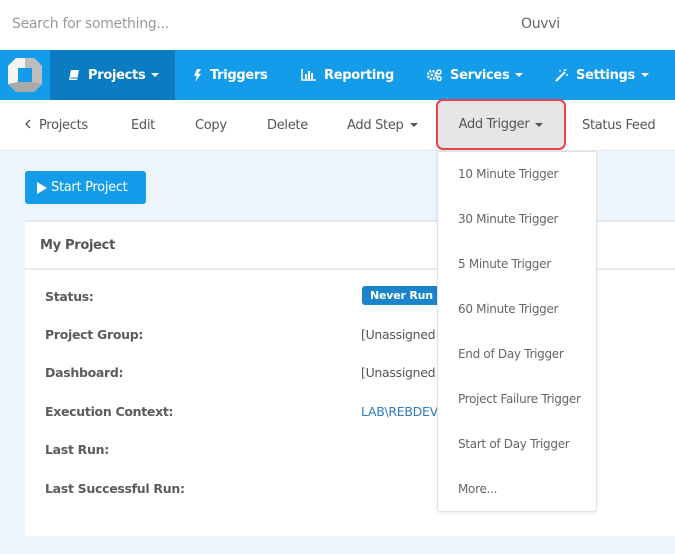 The width and height of the screenshot is (675, 554). I want to click on menu-item-project-failure-trigger: Project Failure Trigger, so click(519, 399).